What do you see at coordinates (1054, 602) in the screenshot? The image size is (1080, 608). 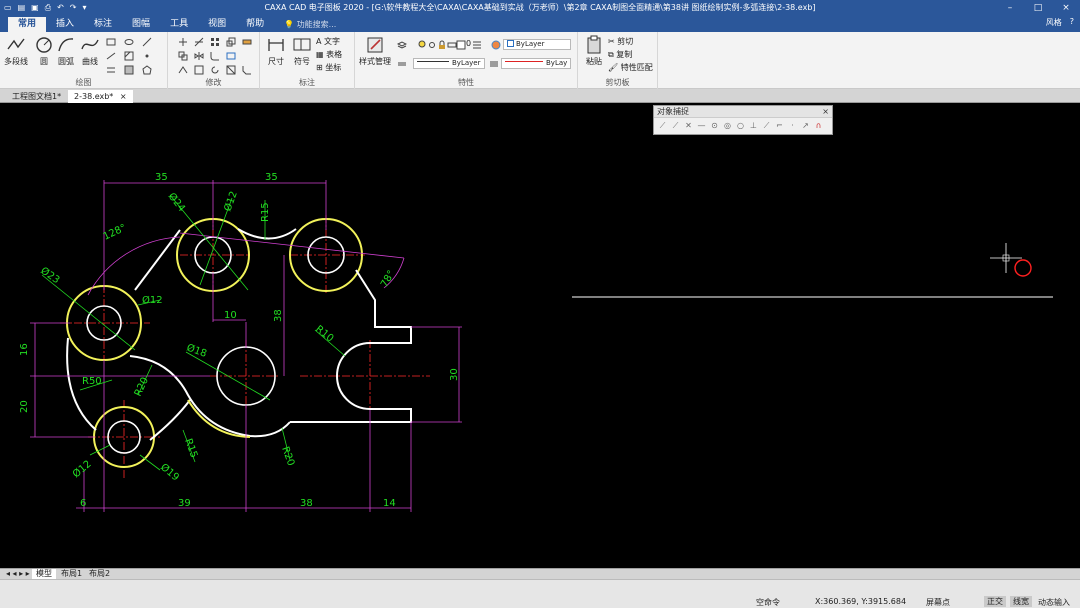 I see `dynamic-input-toggle: 动态输入` at bounding box center [1054, 602].